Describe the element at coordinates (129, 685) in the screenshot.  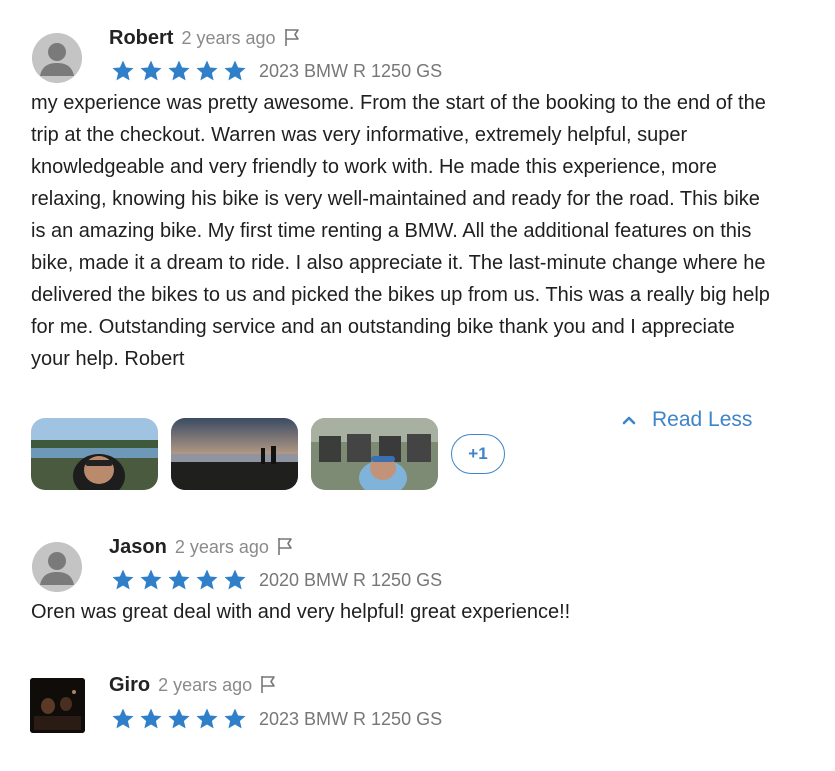
I see `reviewer-name: Giro` at that location.